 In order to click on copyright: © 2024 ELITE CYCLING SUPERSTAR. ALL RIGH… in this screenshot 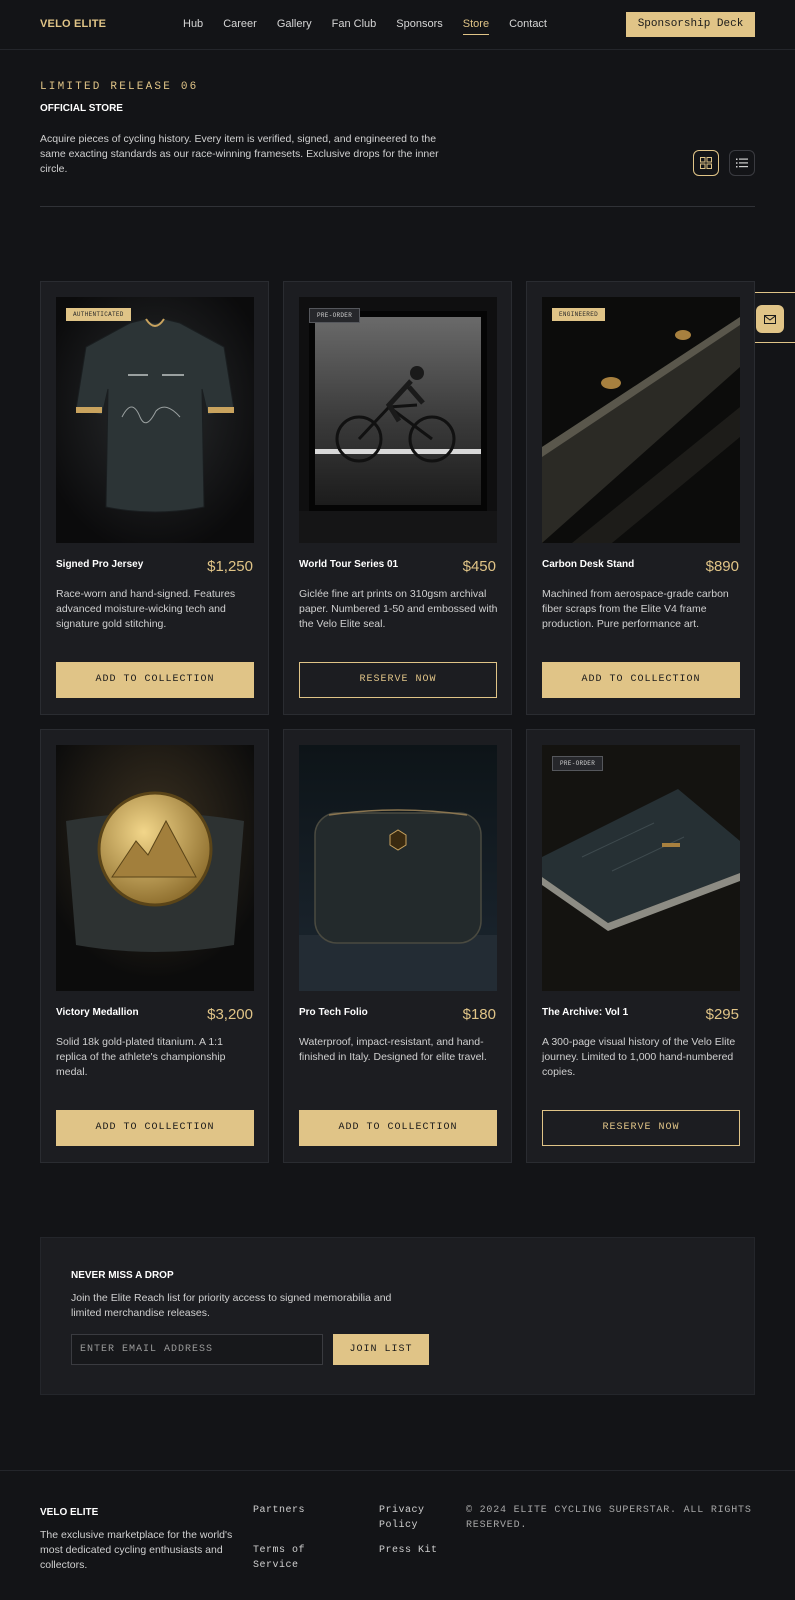, I will do `click(609, 1518)`.